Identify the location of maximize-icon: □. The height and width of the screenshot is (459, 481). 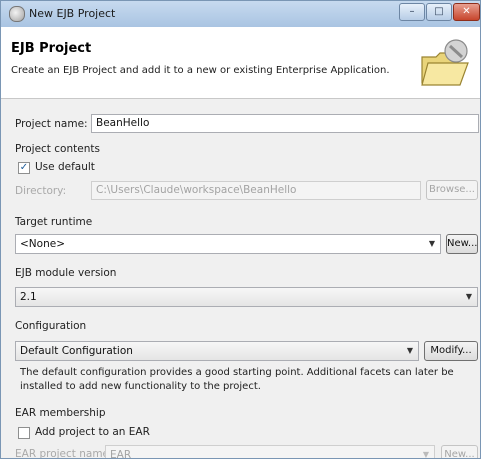
(439, 11).